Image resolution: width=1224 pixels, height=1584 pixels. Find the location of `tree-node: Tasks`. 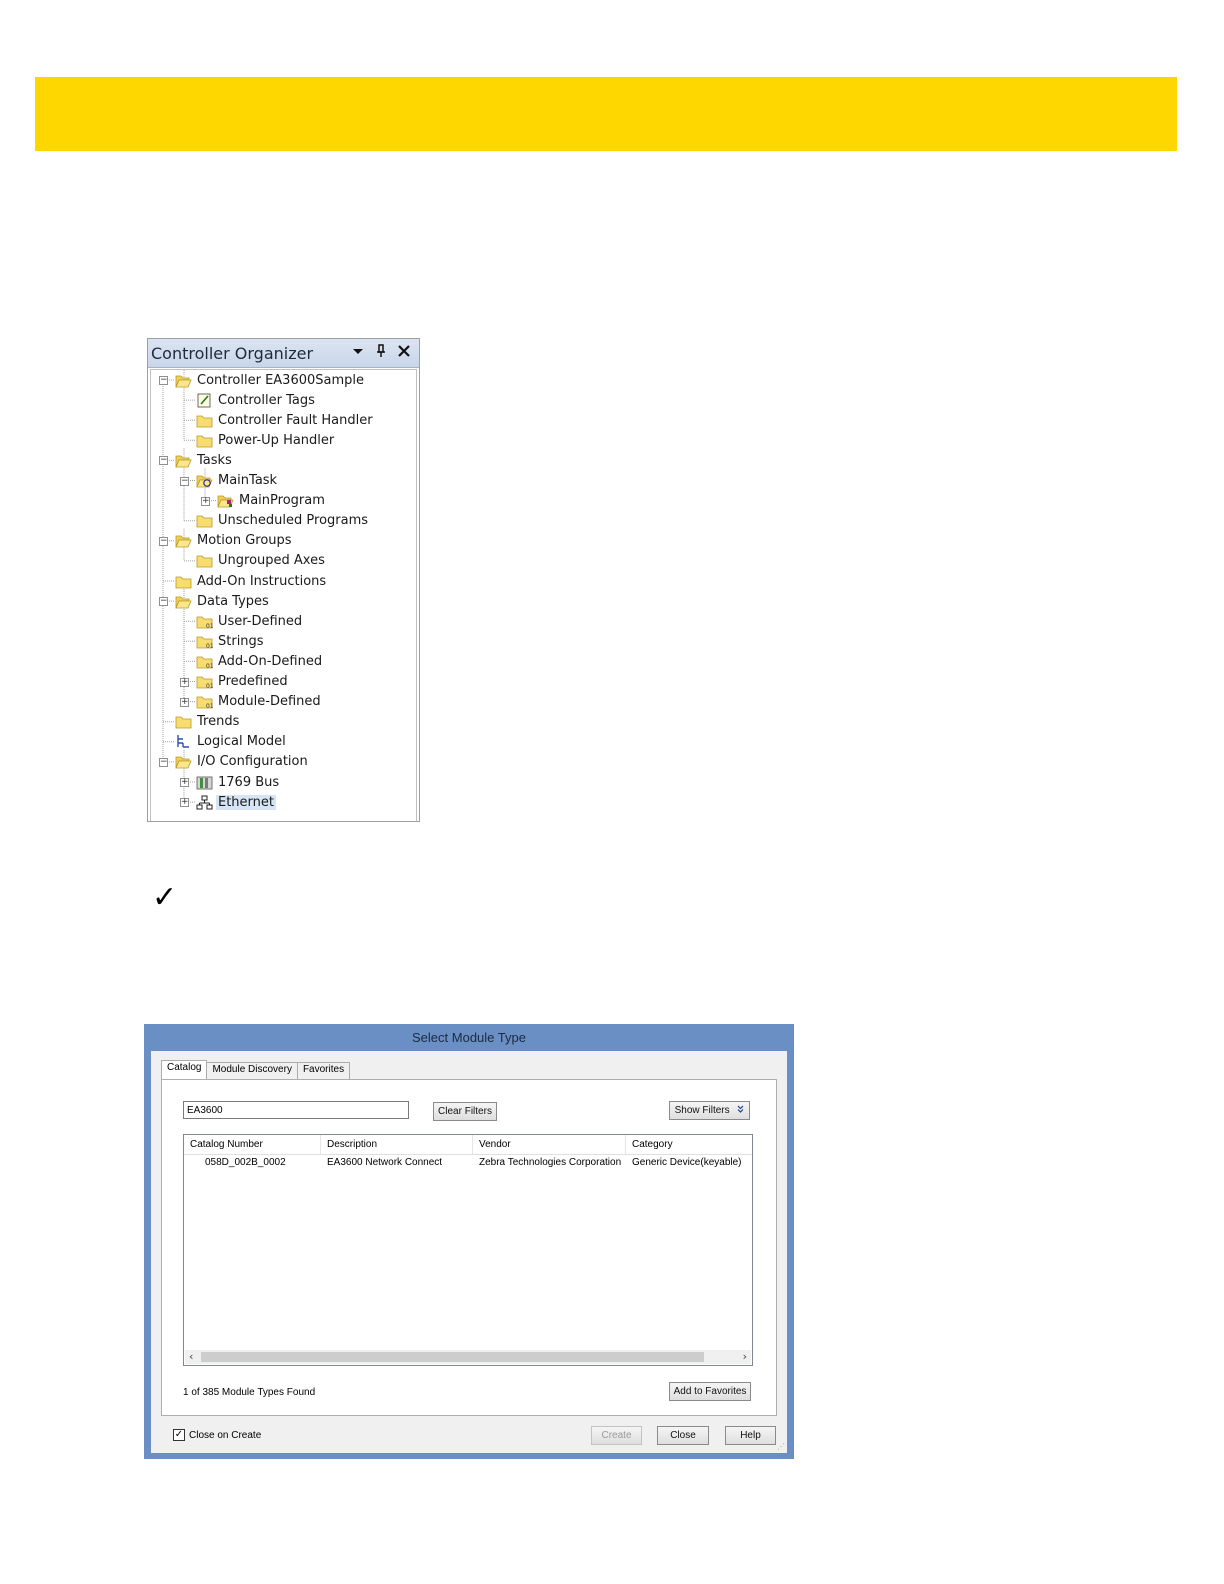

tree-node: Tasks is located at coordinates (204, 460).